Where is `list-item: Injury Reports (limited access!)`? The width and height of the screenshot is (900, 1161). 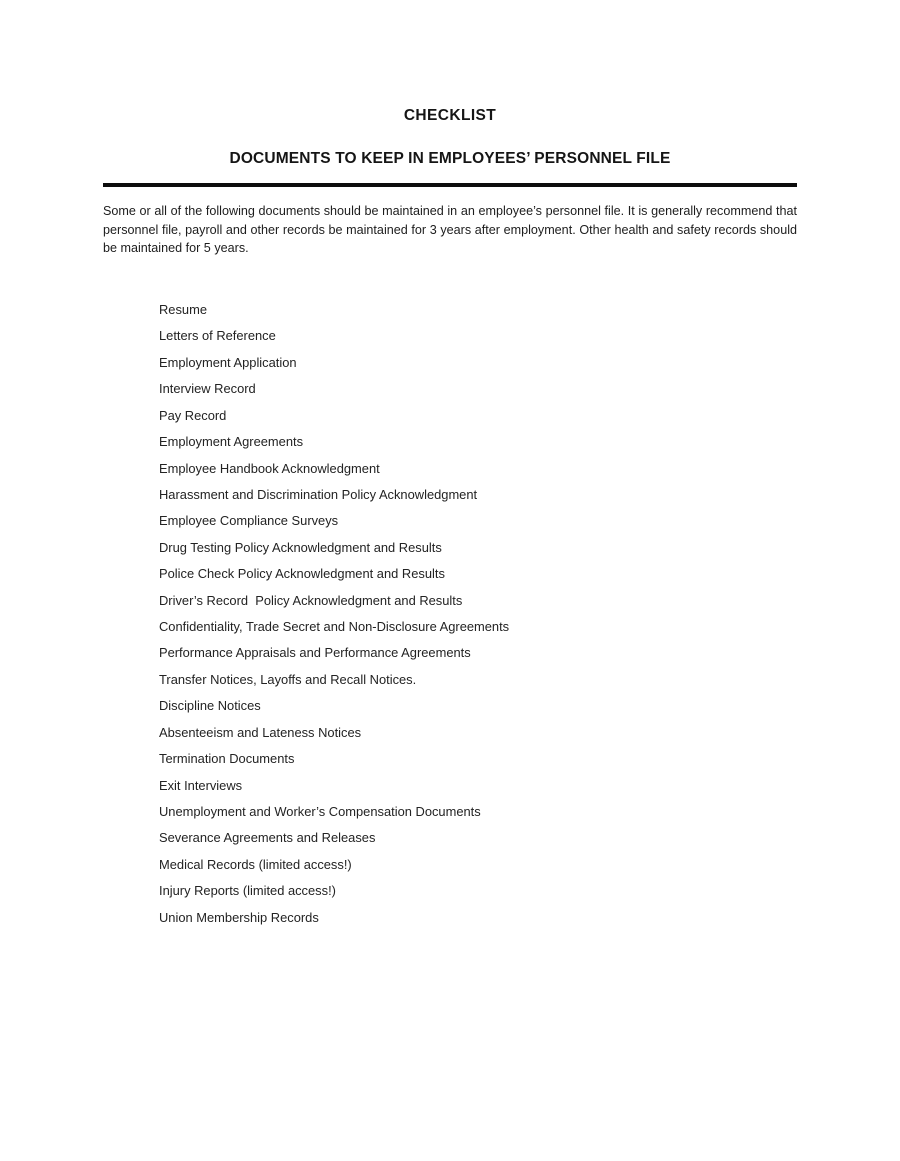 list-item: Injury Reports (limited access!) is located at coordinates (247, 891).